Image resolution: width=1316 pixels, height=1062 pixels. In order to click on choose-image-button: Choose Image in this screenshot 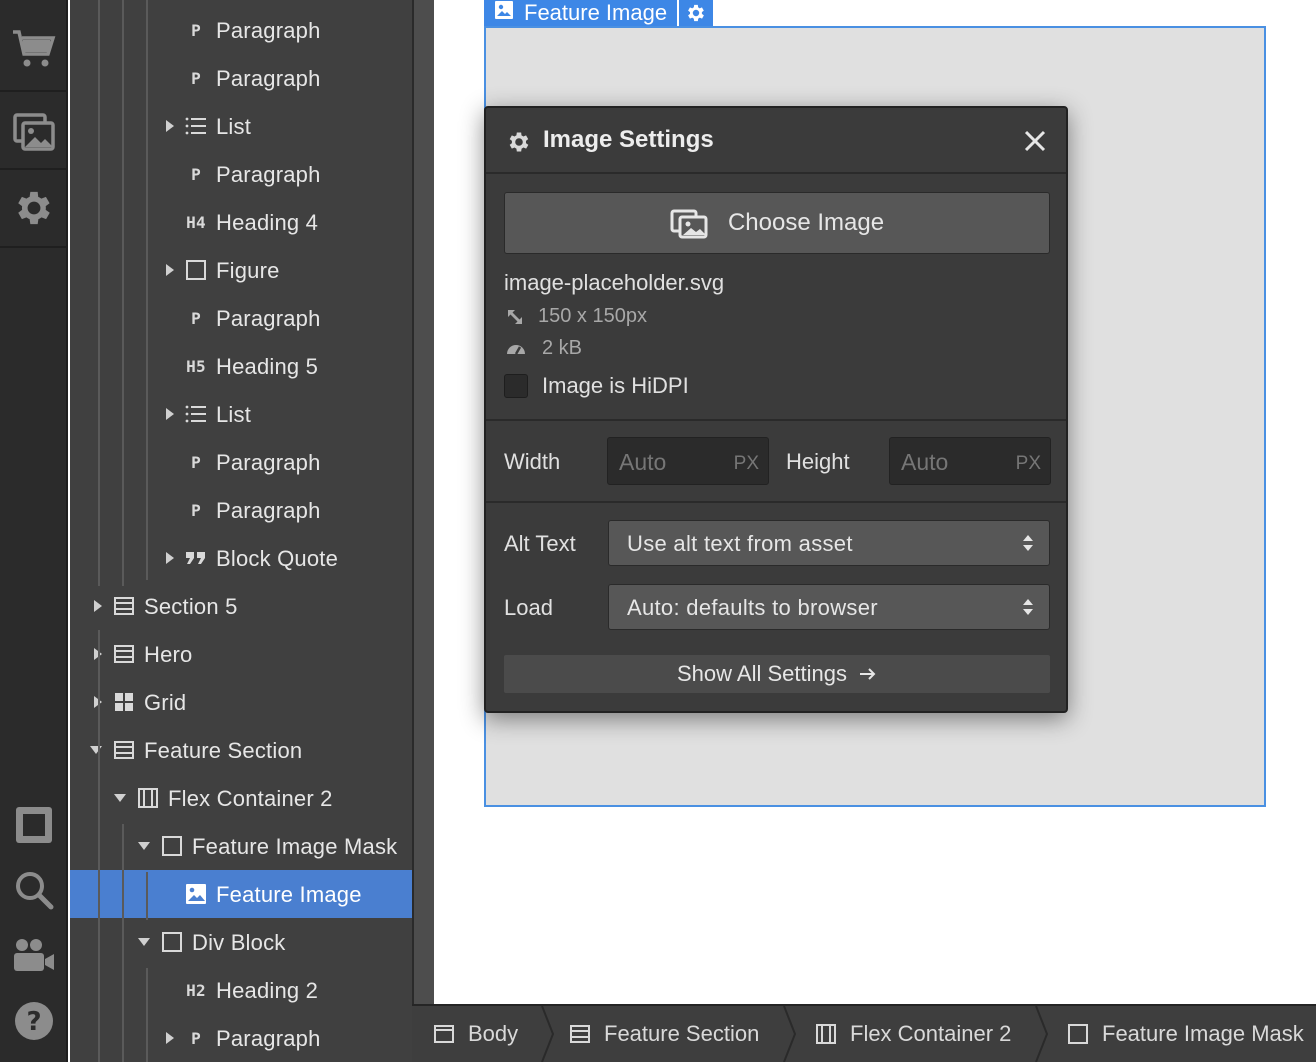, I will do `click(777, 223)`.